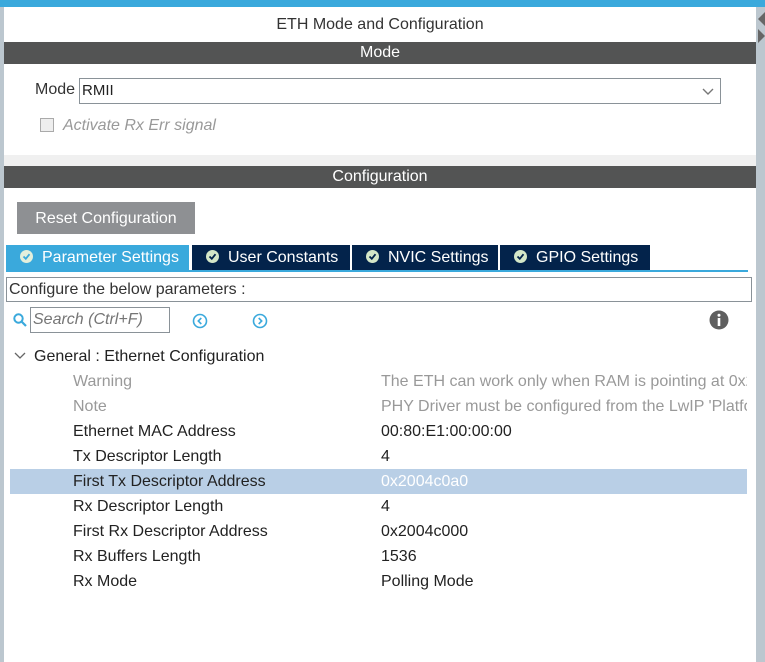 The image size is (765, 662). What do you see at coordinates (378, 506) in the screenshot?
I see `param-row-rx-descriptor-length: Rx Descriptor Length 4` at bounding box center [378, 506].